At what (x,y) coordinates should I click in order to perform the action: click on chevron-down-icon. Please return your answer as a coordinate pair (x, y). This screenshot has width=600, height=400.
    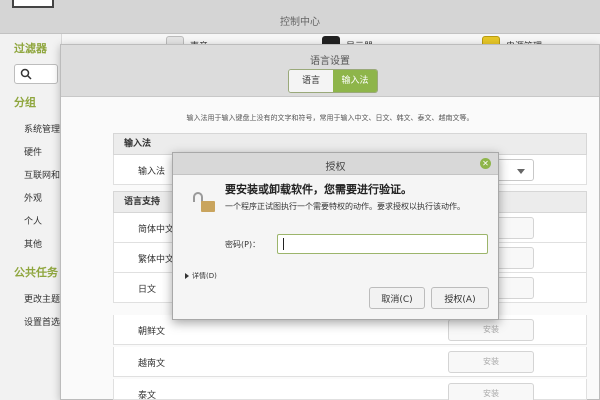
    Looking at the image, I should click on (521, 171).